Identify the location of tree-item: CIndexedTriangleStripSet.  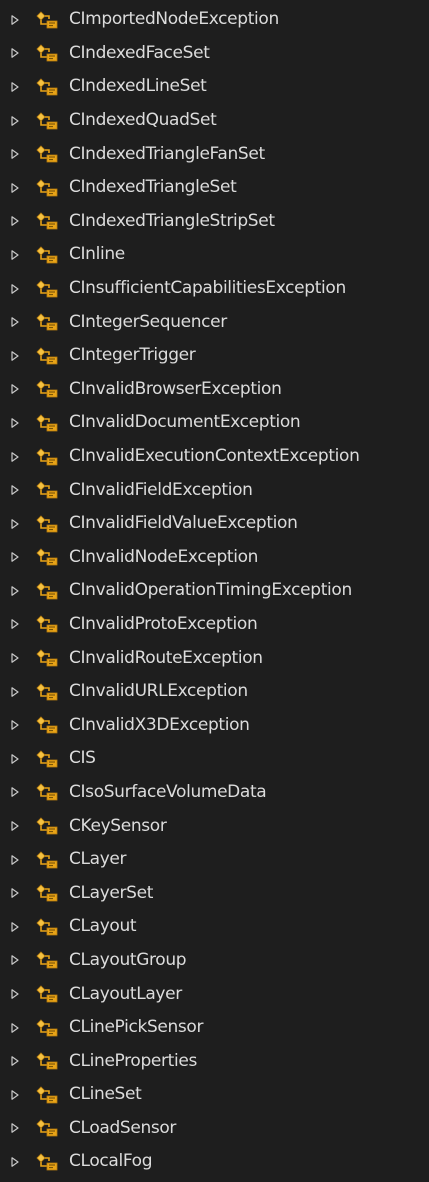
(214, 222).